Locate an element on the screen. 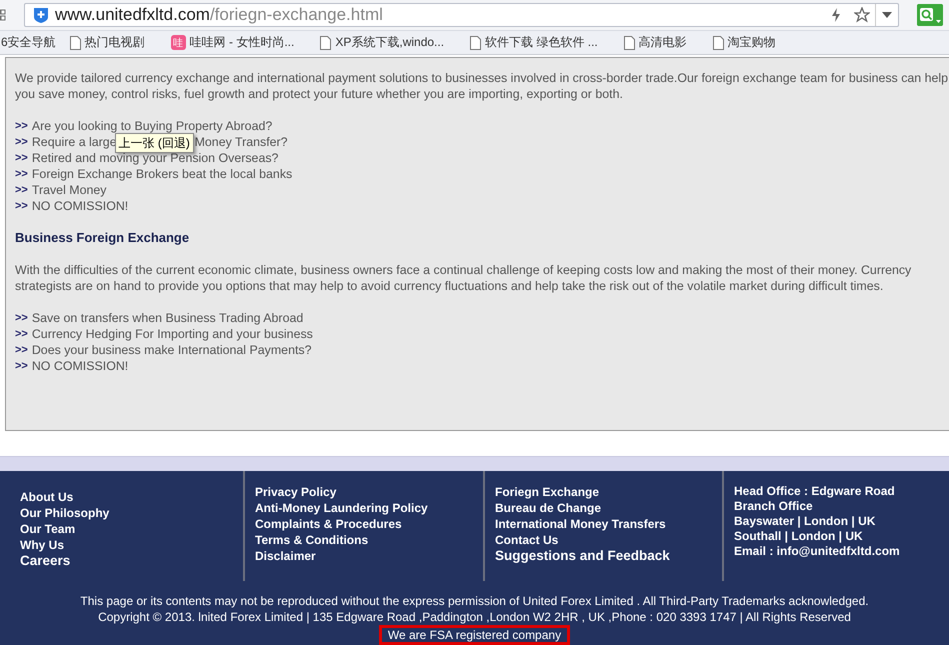  footer-link: Privacy Policy is located at coordinates (369, 492).